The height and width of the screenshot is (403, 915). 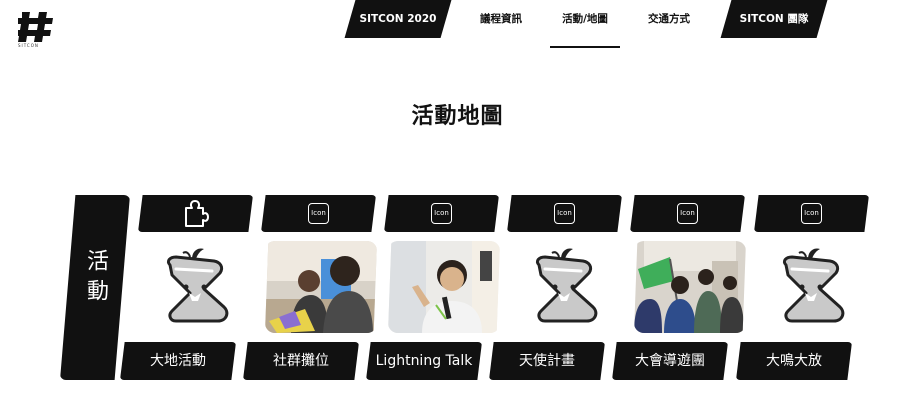 I want to click on photo-speaker, so click(x=444, y=287).